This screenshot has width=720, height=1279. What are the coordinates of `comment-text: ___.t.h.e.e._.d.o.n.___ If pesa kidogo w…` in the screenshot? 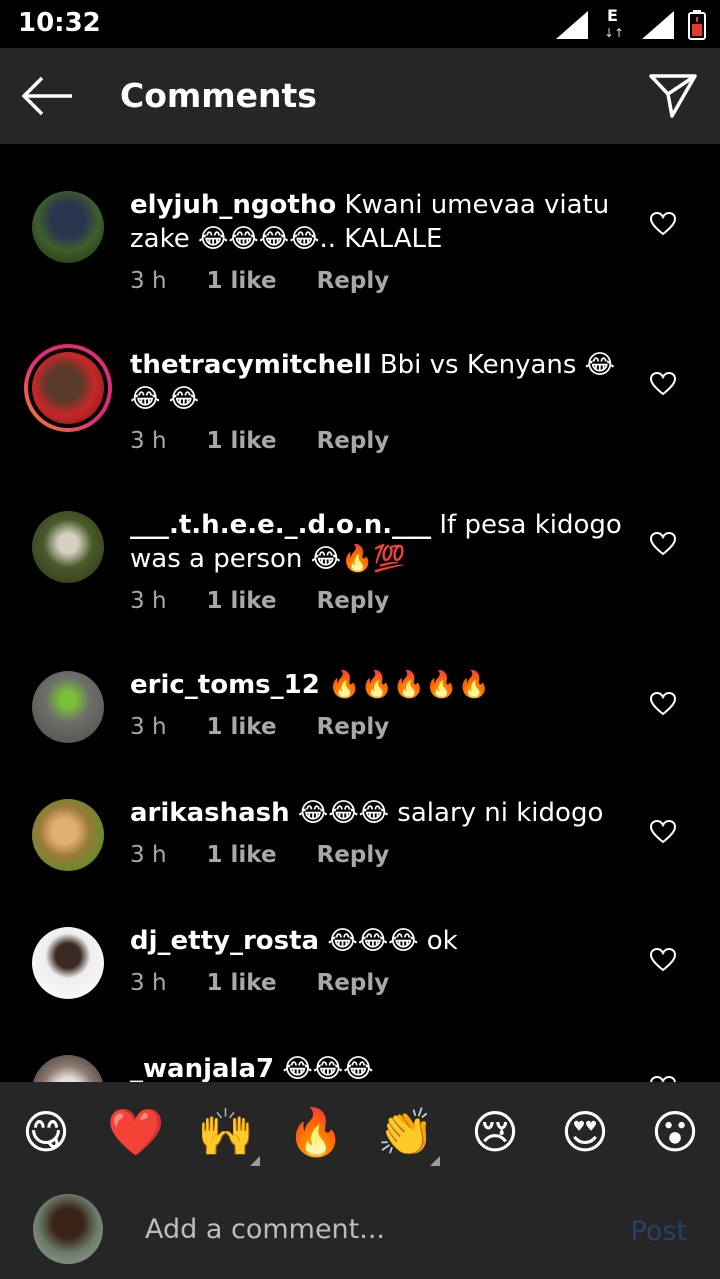 It's located at (385, 542).